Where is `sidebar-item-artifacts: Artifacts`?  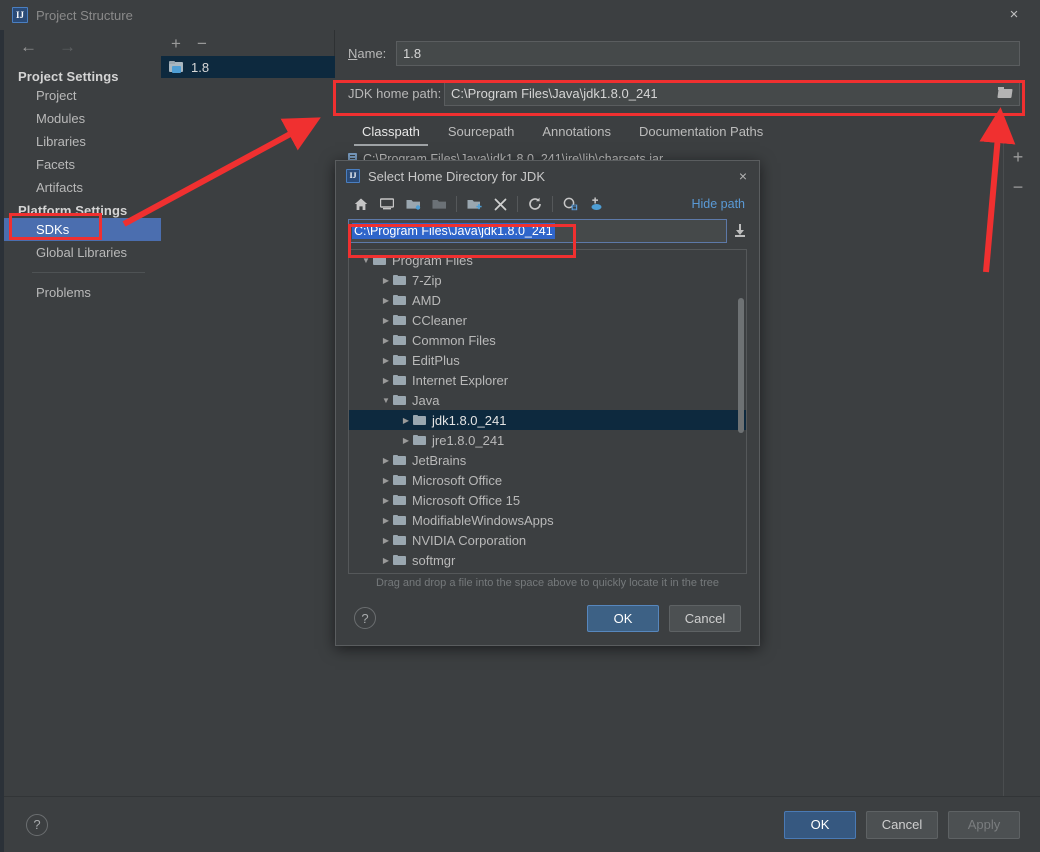 sidebar-item-artifacts: Artifacts is located at coordinates (82, 187).